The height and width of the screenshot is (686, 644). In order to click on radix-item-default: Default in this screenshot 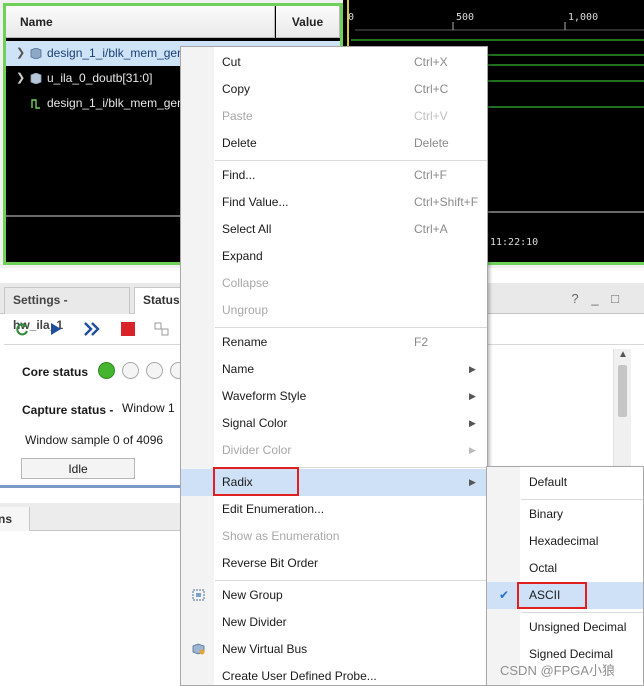, I will do `click(565, 482)`.